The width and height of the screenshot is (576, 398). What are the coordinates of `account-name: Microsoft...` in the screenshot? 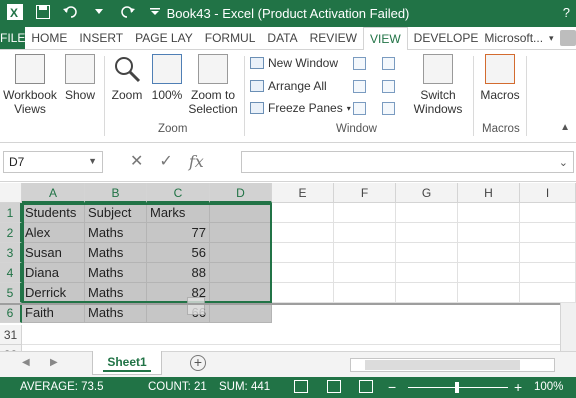 It's located at (513, 38).